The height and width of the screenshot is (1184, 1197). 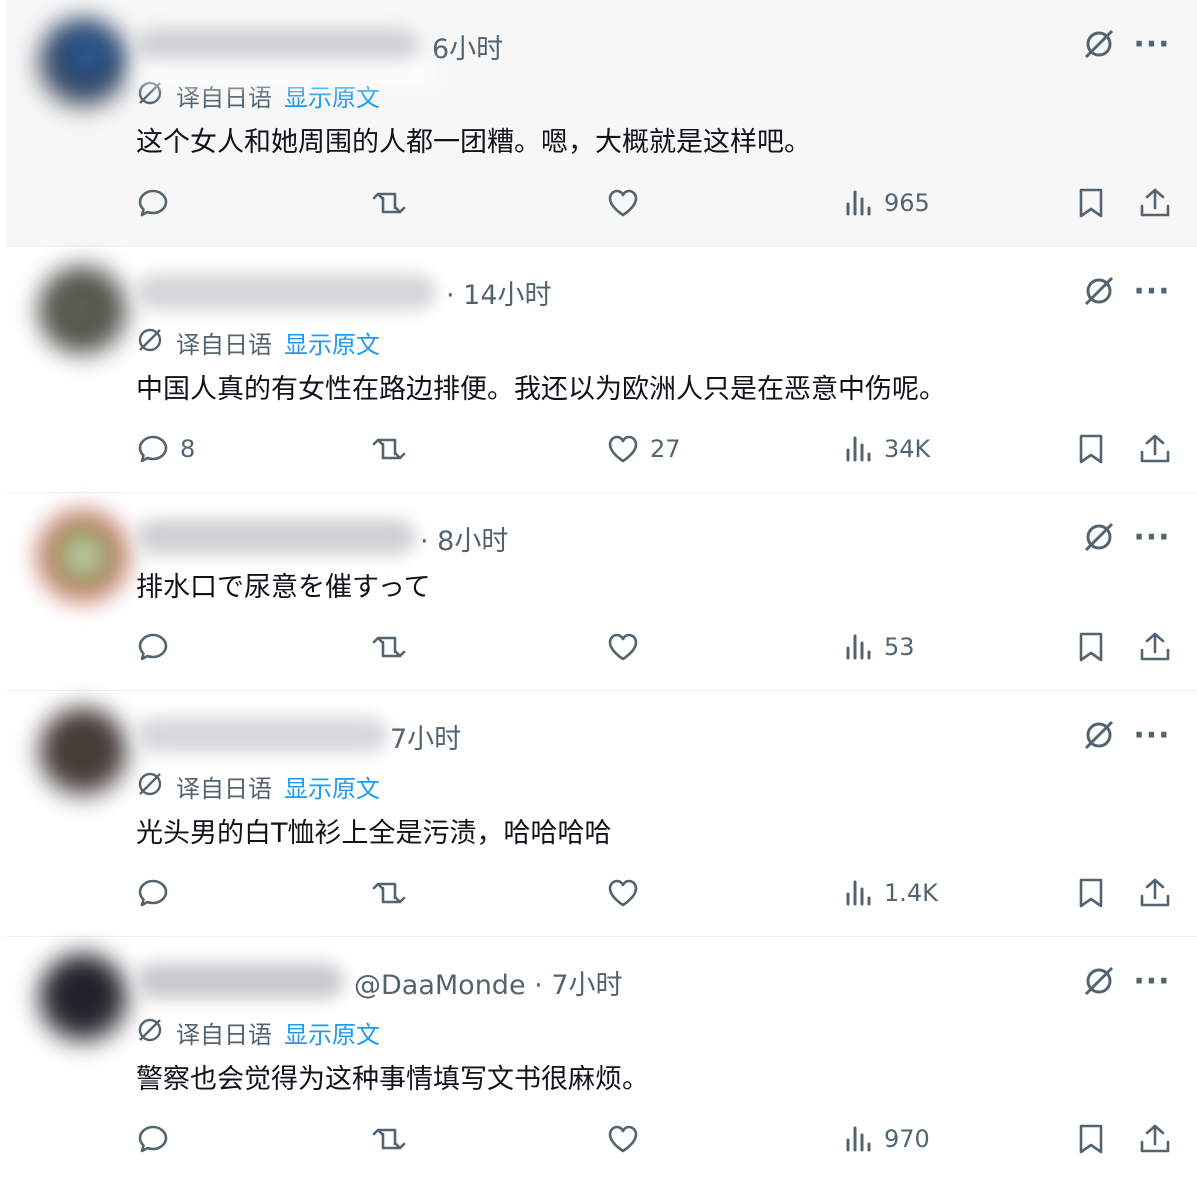 I want to click on post-handle-time: @DaaMonde · 7小时, so click(x=488, y=982).